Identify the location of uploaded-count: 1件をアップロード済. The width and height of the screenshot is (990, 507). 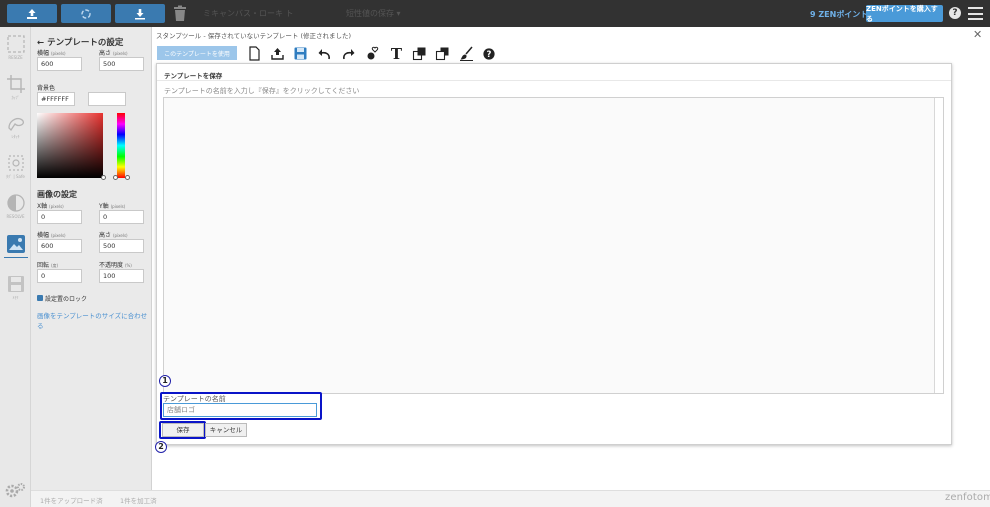
(71, 501).